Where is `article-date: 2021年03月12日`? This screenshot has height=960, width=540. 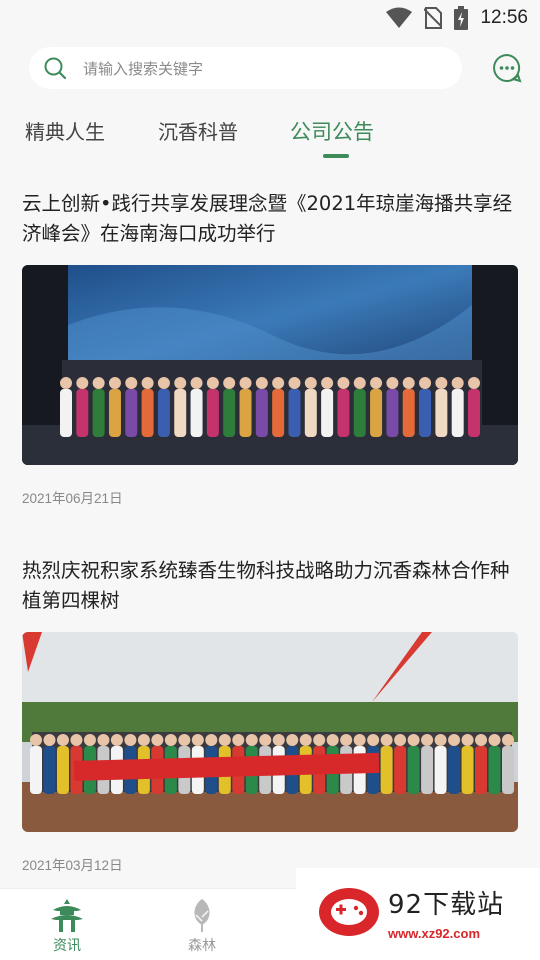 article-date: 2021年03月12日 is located at coordinates (72, 865).